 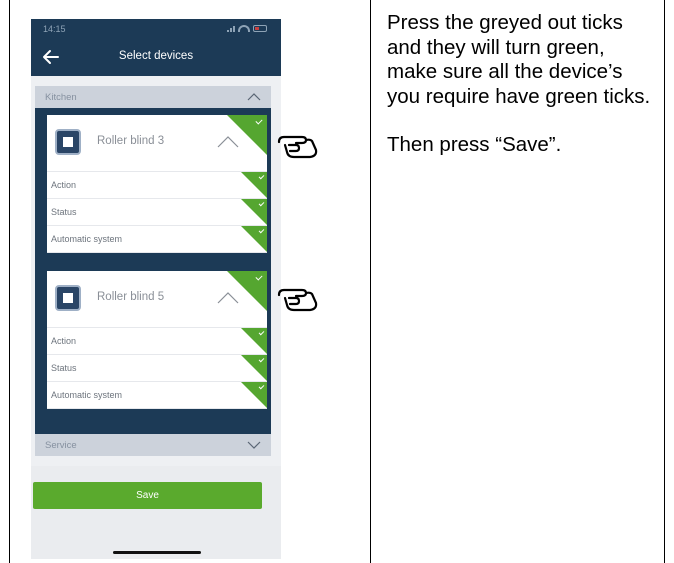 I want to click on instruction-paragraph: Then press “Save”., so click(x=474, y=144).